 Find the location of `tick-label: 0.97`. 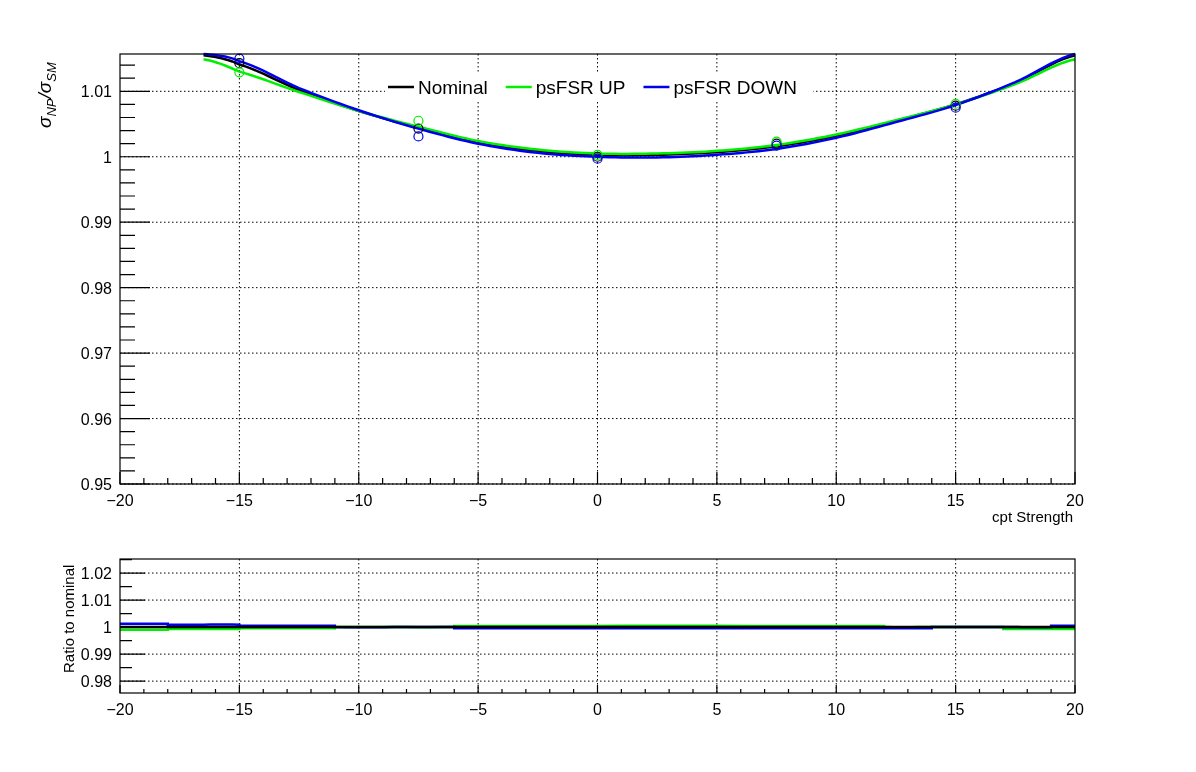

tick-label: 0.97 is located at coordinates (96, 354).